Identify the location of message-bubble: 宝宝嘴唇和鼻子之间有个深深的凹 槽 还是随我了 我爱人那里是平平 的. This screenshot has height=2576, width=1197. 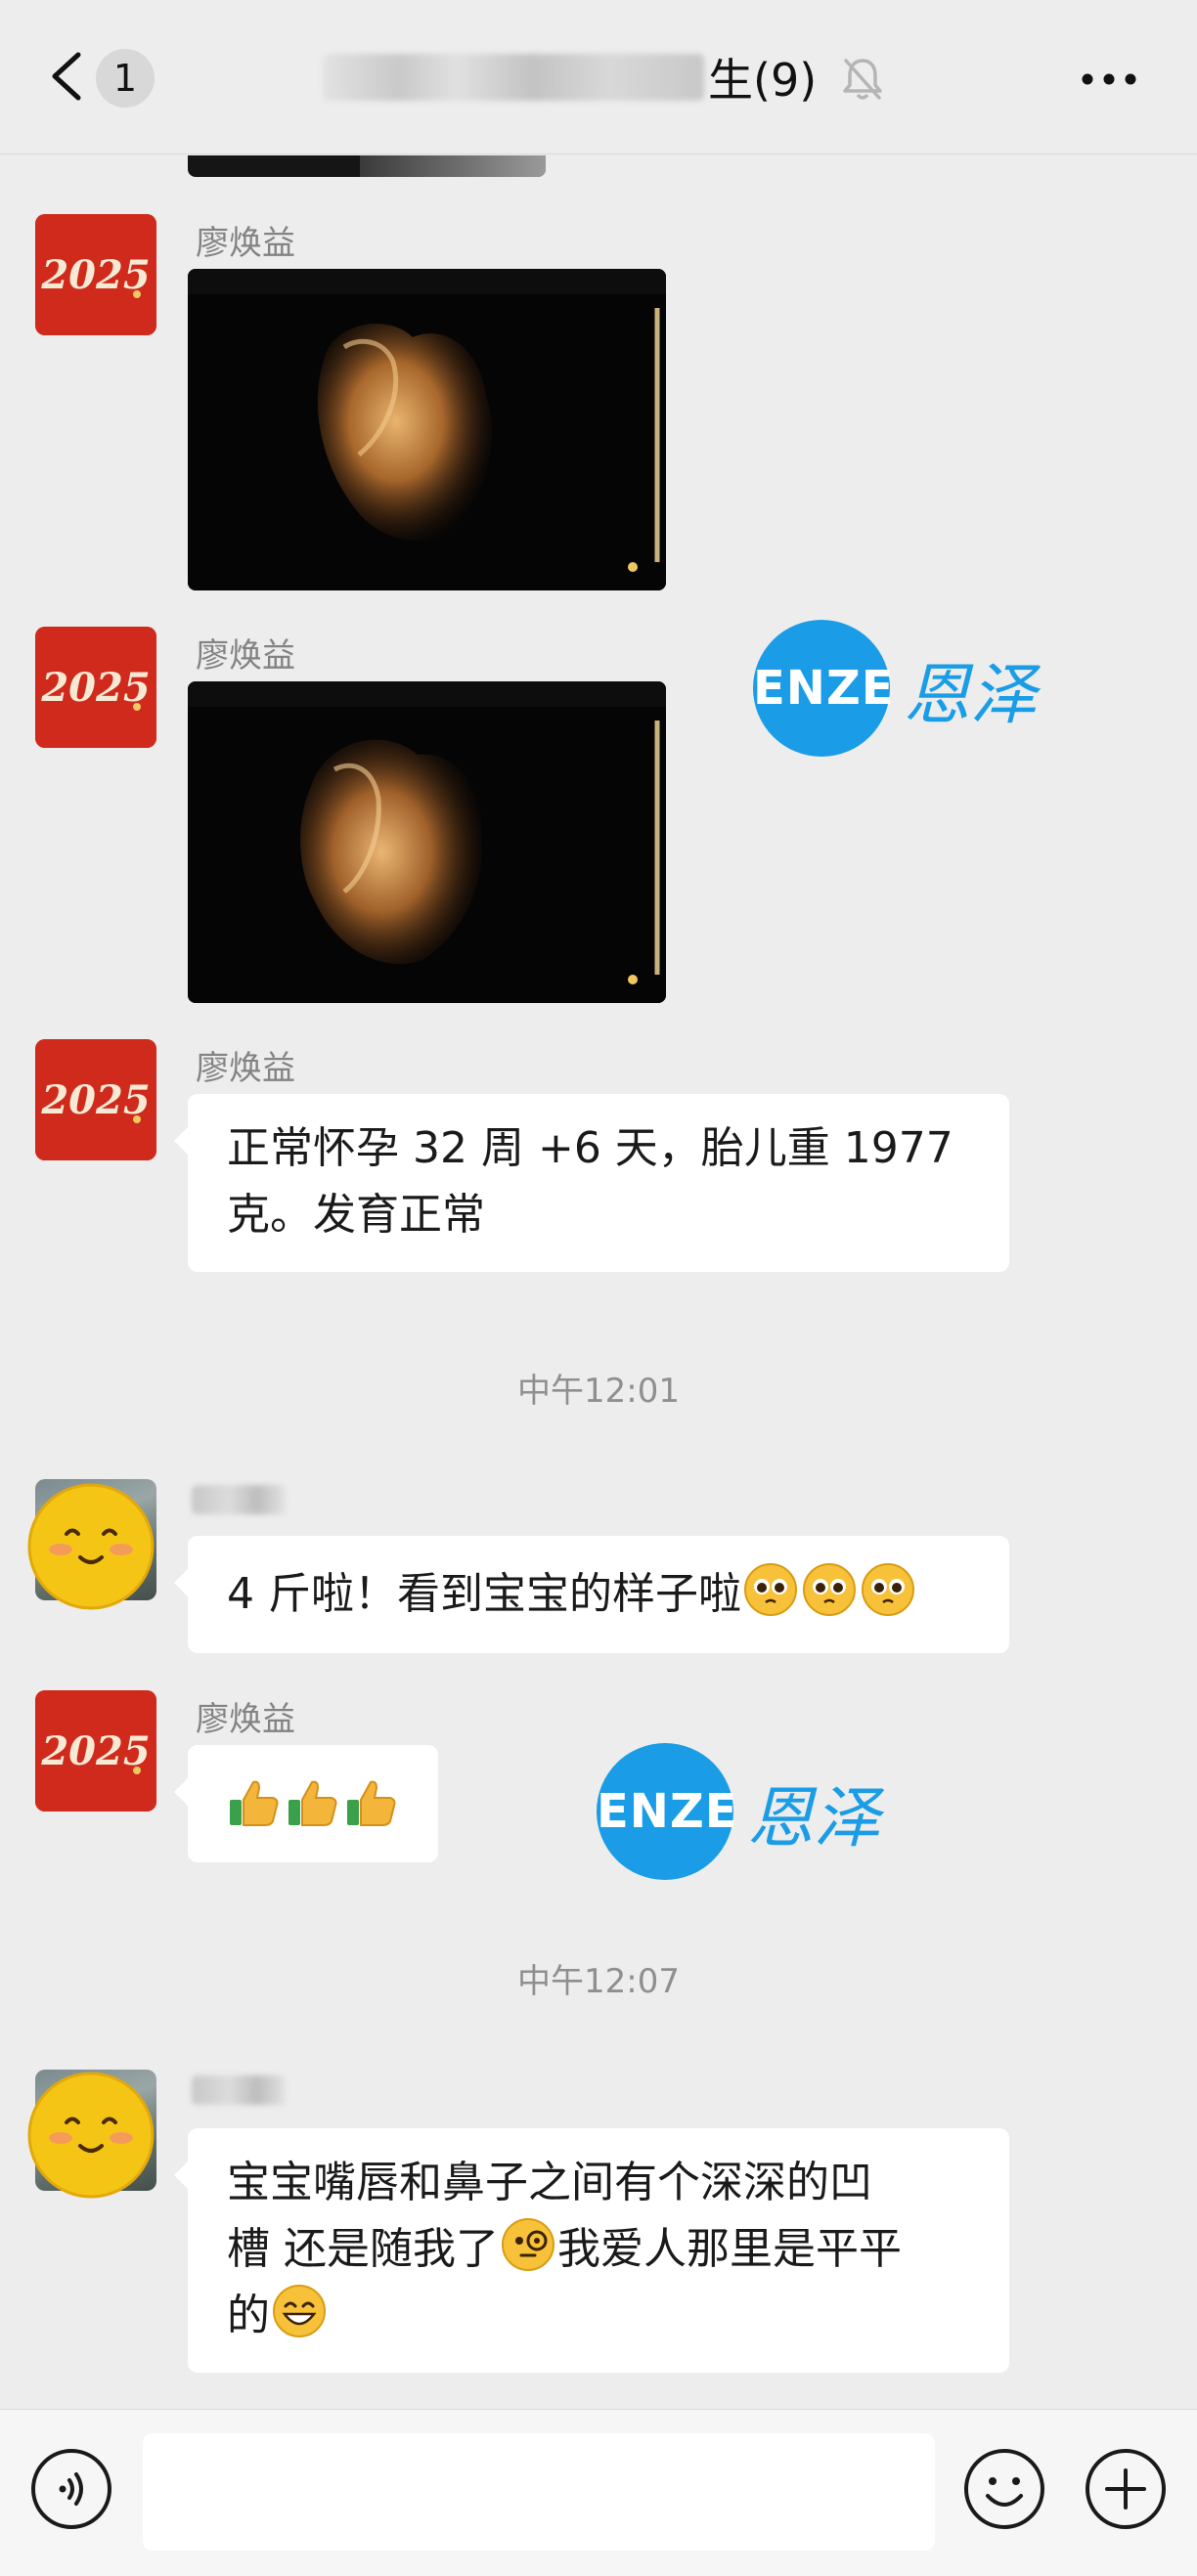
(591, 2250).